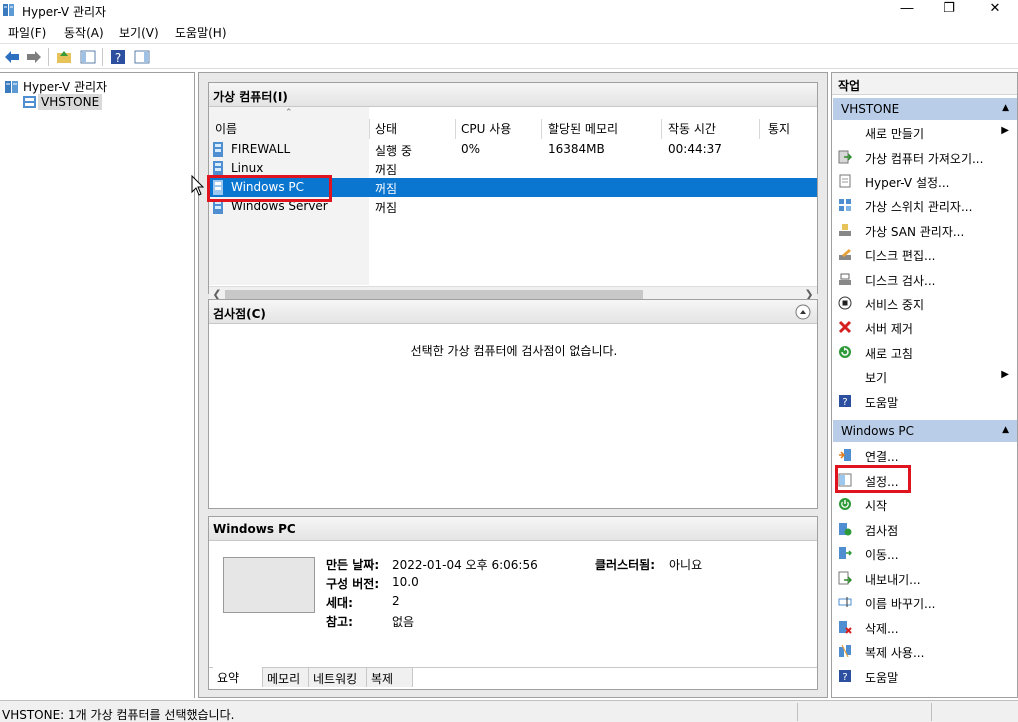  I want to click on rename-icon, so click(845, 602).